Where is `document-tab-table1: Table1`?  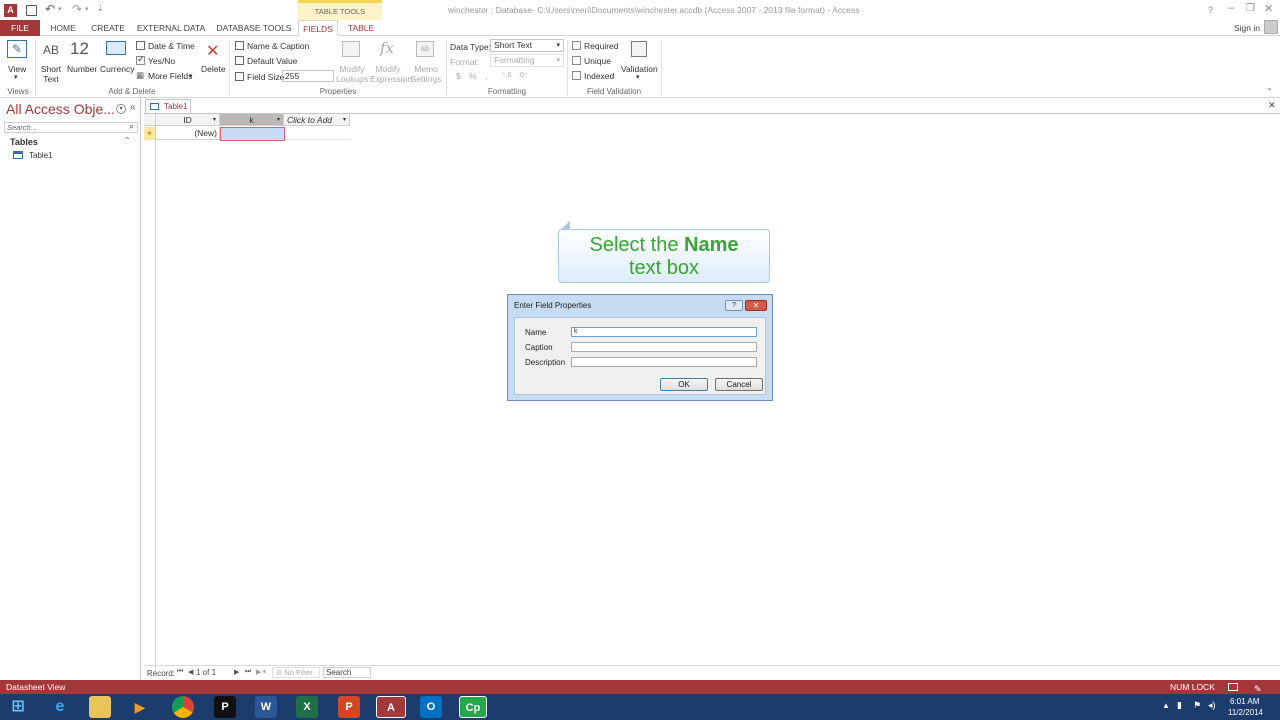
document-tab-table1: Table1 is located at coordinates (168, 106).